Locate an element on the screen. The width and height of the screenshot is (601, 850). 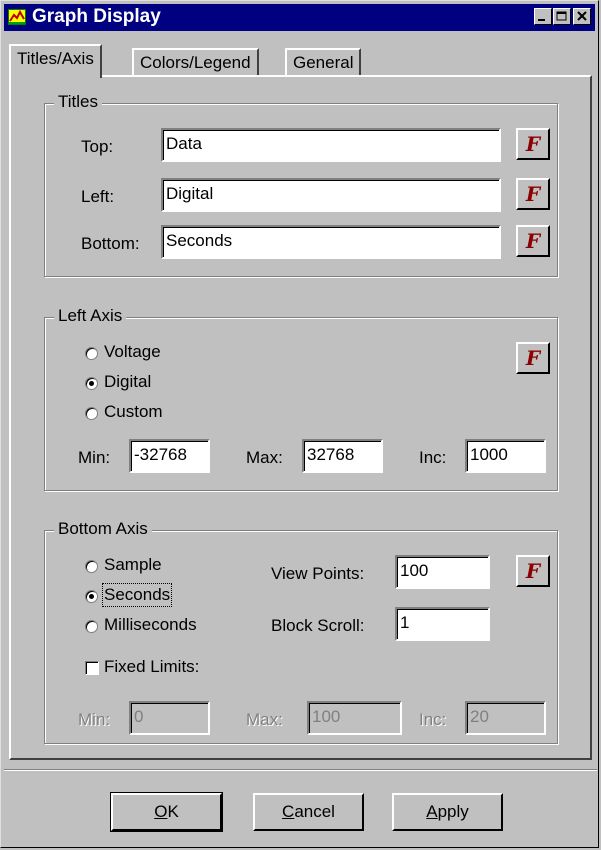
cancel-label: ancel is located at coordinates (314, 811).